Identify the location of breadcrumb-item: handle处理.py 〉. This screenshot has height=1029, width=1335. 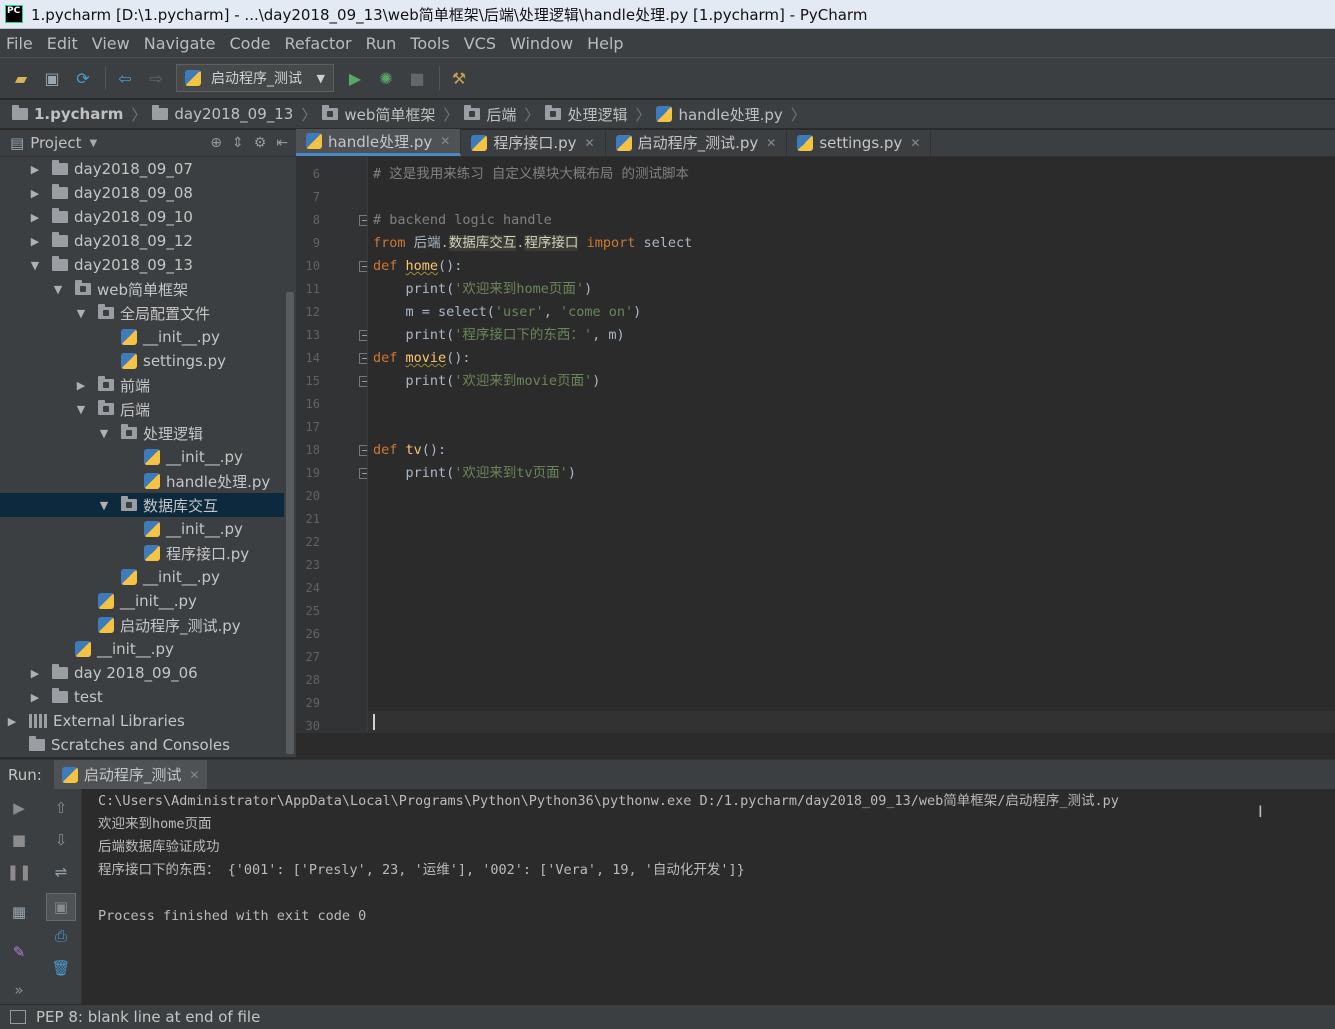
(731, 114).